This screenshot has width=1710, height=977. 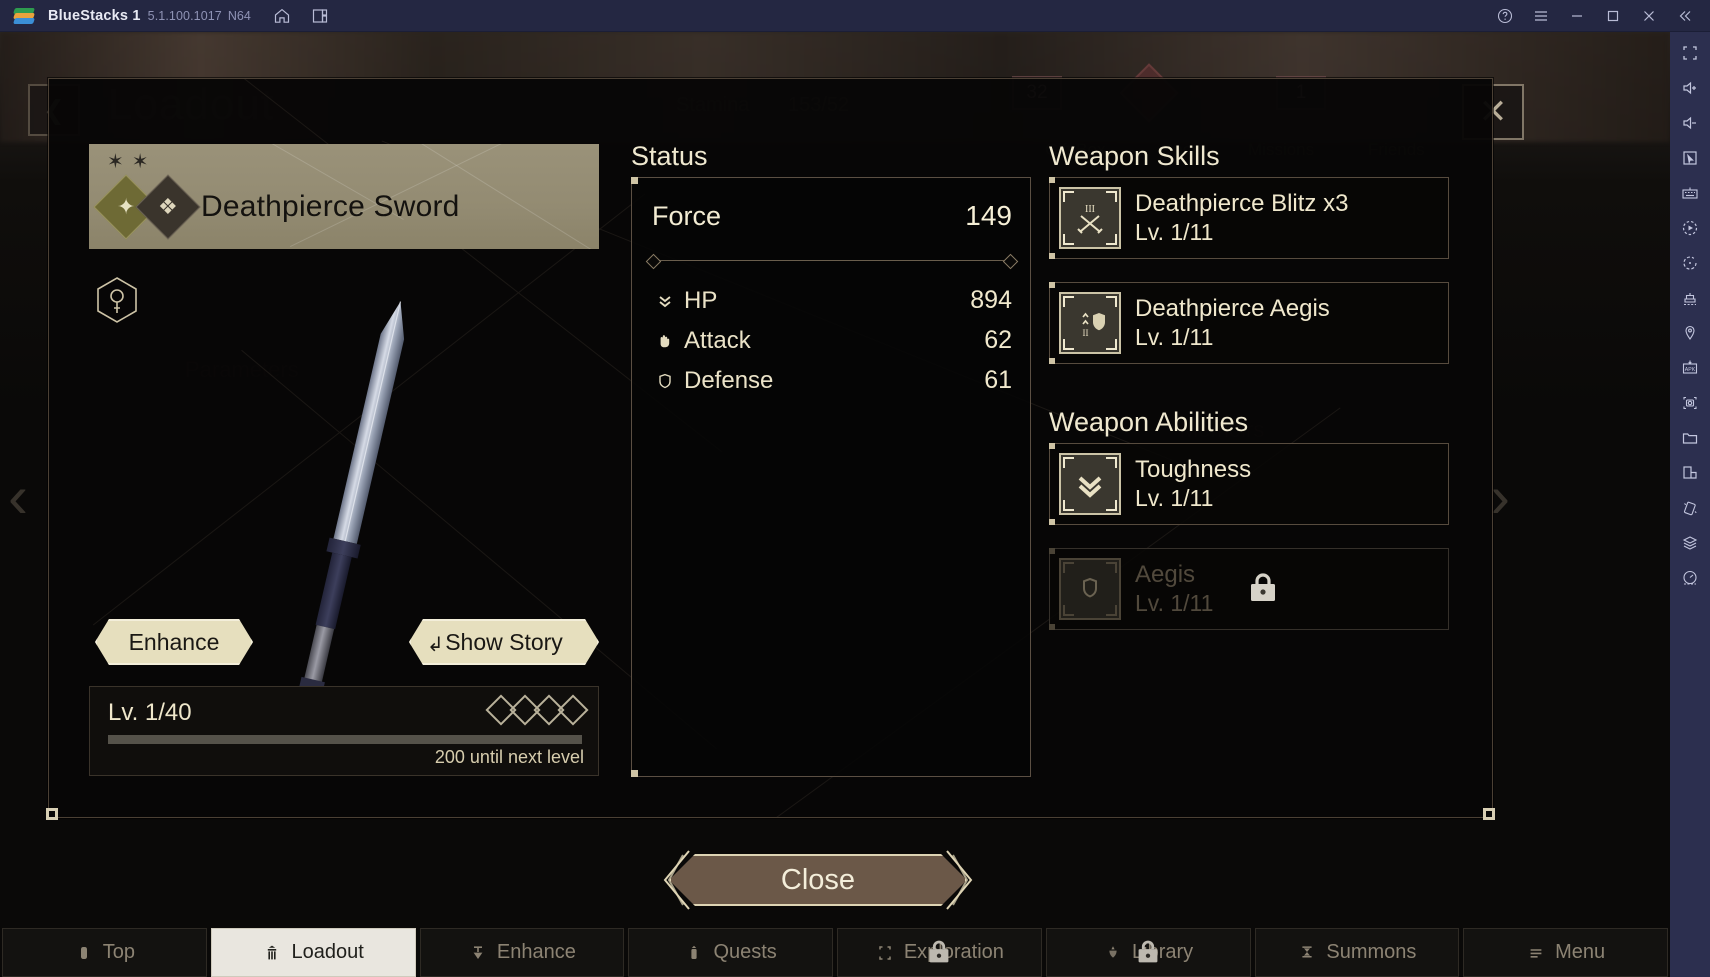 What do you see at coordinates (1505, 16) in the screenshot?
I see `help-icon` at bounding box center [1505, 16].